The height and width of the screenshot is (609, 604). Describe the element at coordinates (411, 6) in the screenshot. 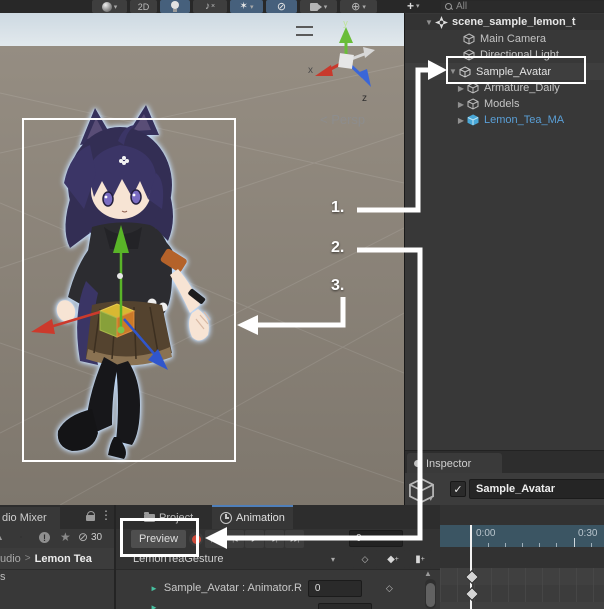

I see `plus-icon: +` at that location.